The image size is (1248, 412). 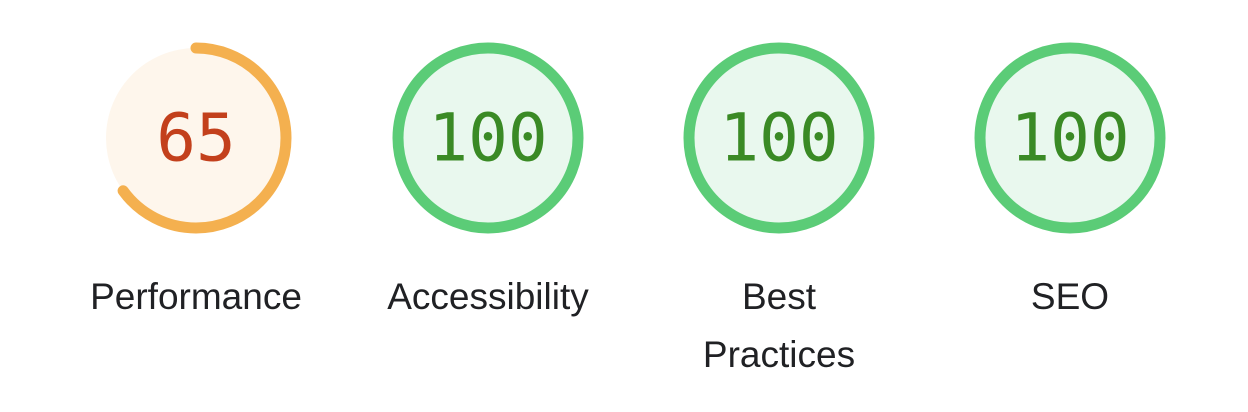 I want to click on accessibility-score: 100, so click(x=487, y=138).